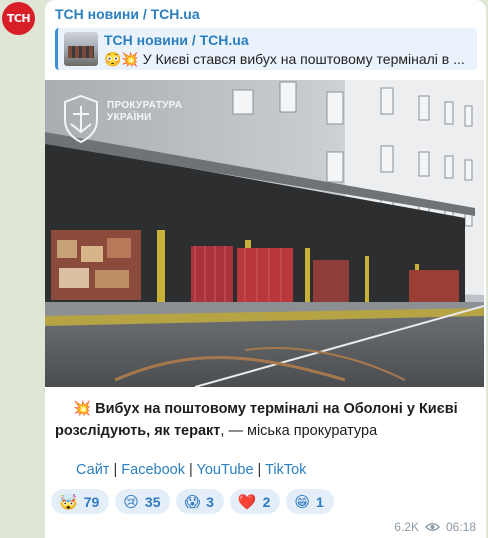 The height and width of the screenshot is (538, 488). Describe the element at coordinates (266, 501) in the screenshot. I see `reaction-count: 2` at that location.